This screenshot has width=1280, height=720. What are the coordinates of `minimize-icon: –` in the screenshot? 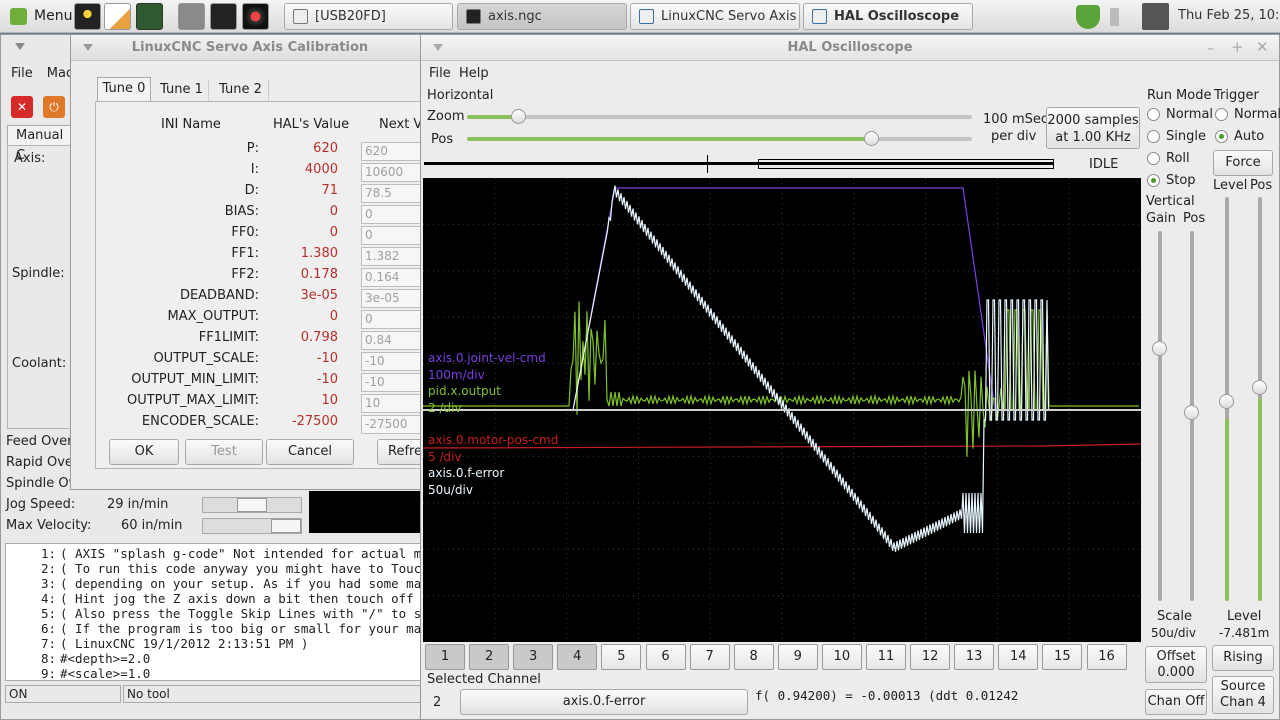 It's located at (1211, 48).